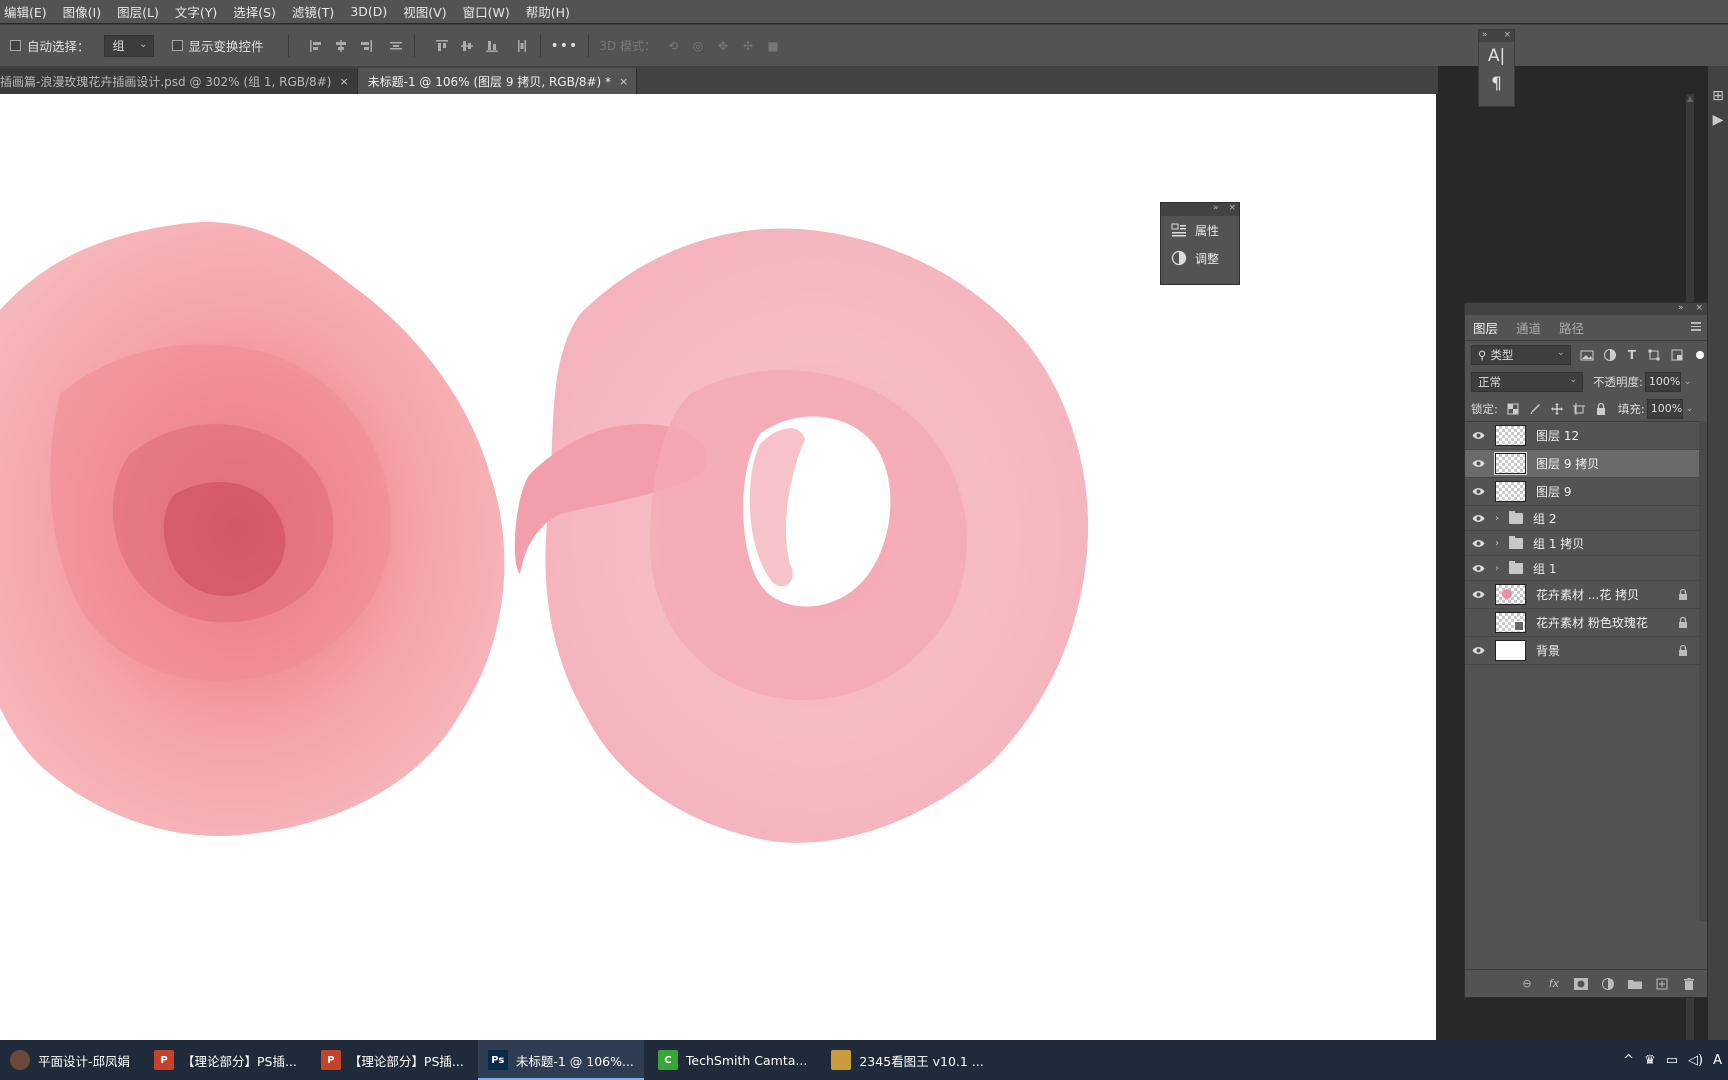 The height and width of the screenshot is (1080, 1728). I want to click on character-panel-icon: A|, so click(1496, 56).